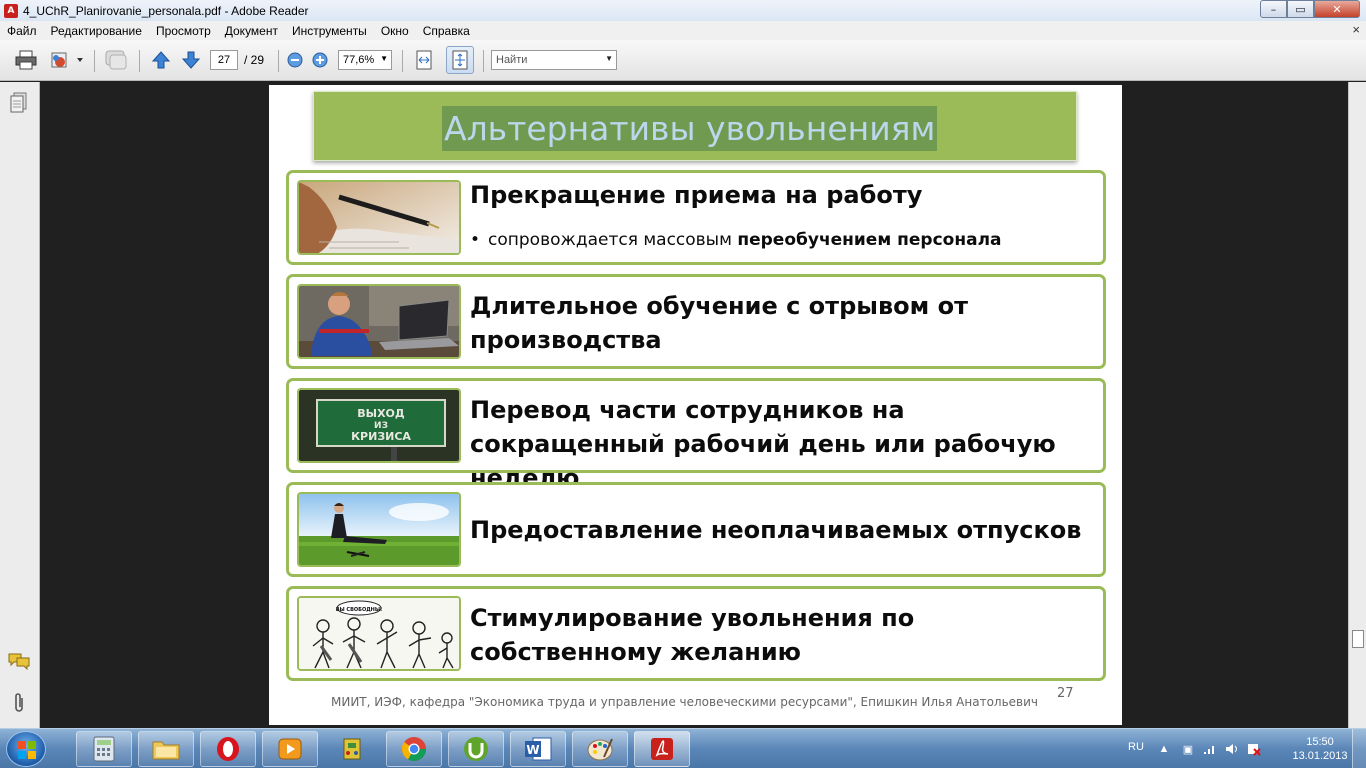  I want to click on sign-text-line: КРИЗИСА, so click(381, 436).